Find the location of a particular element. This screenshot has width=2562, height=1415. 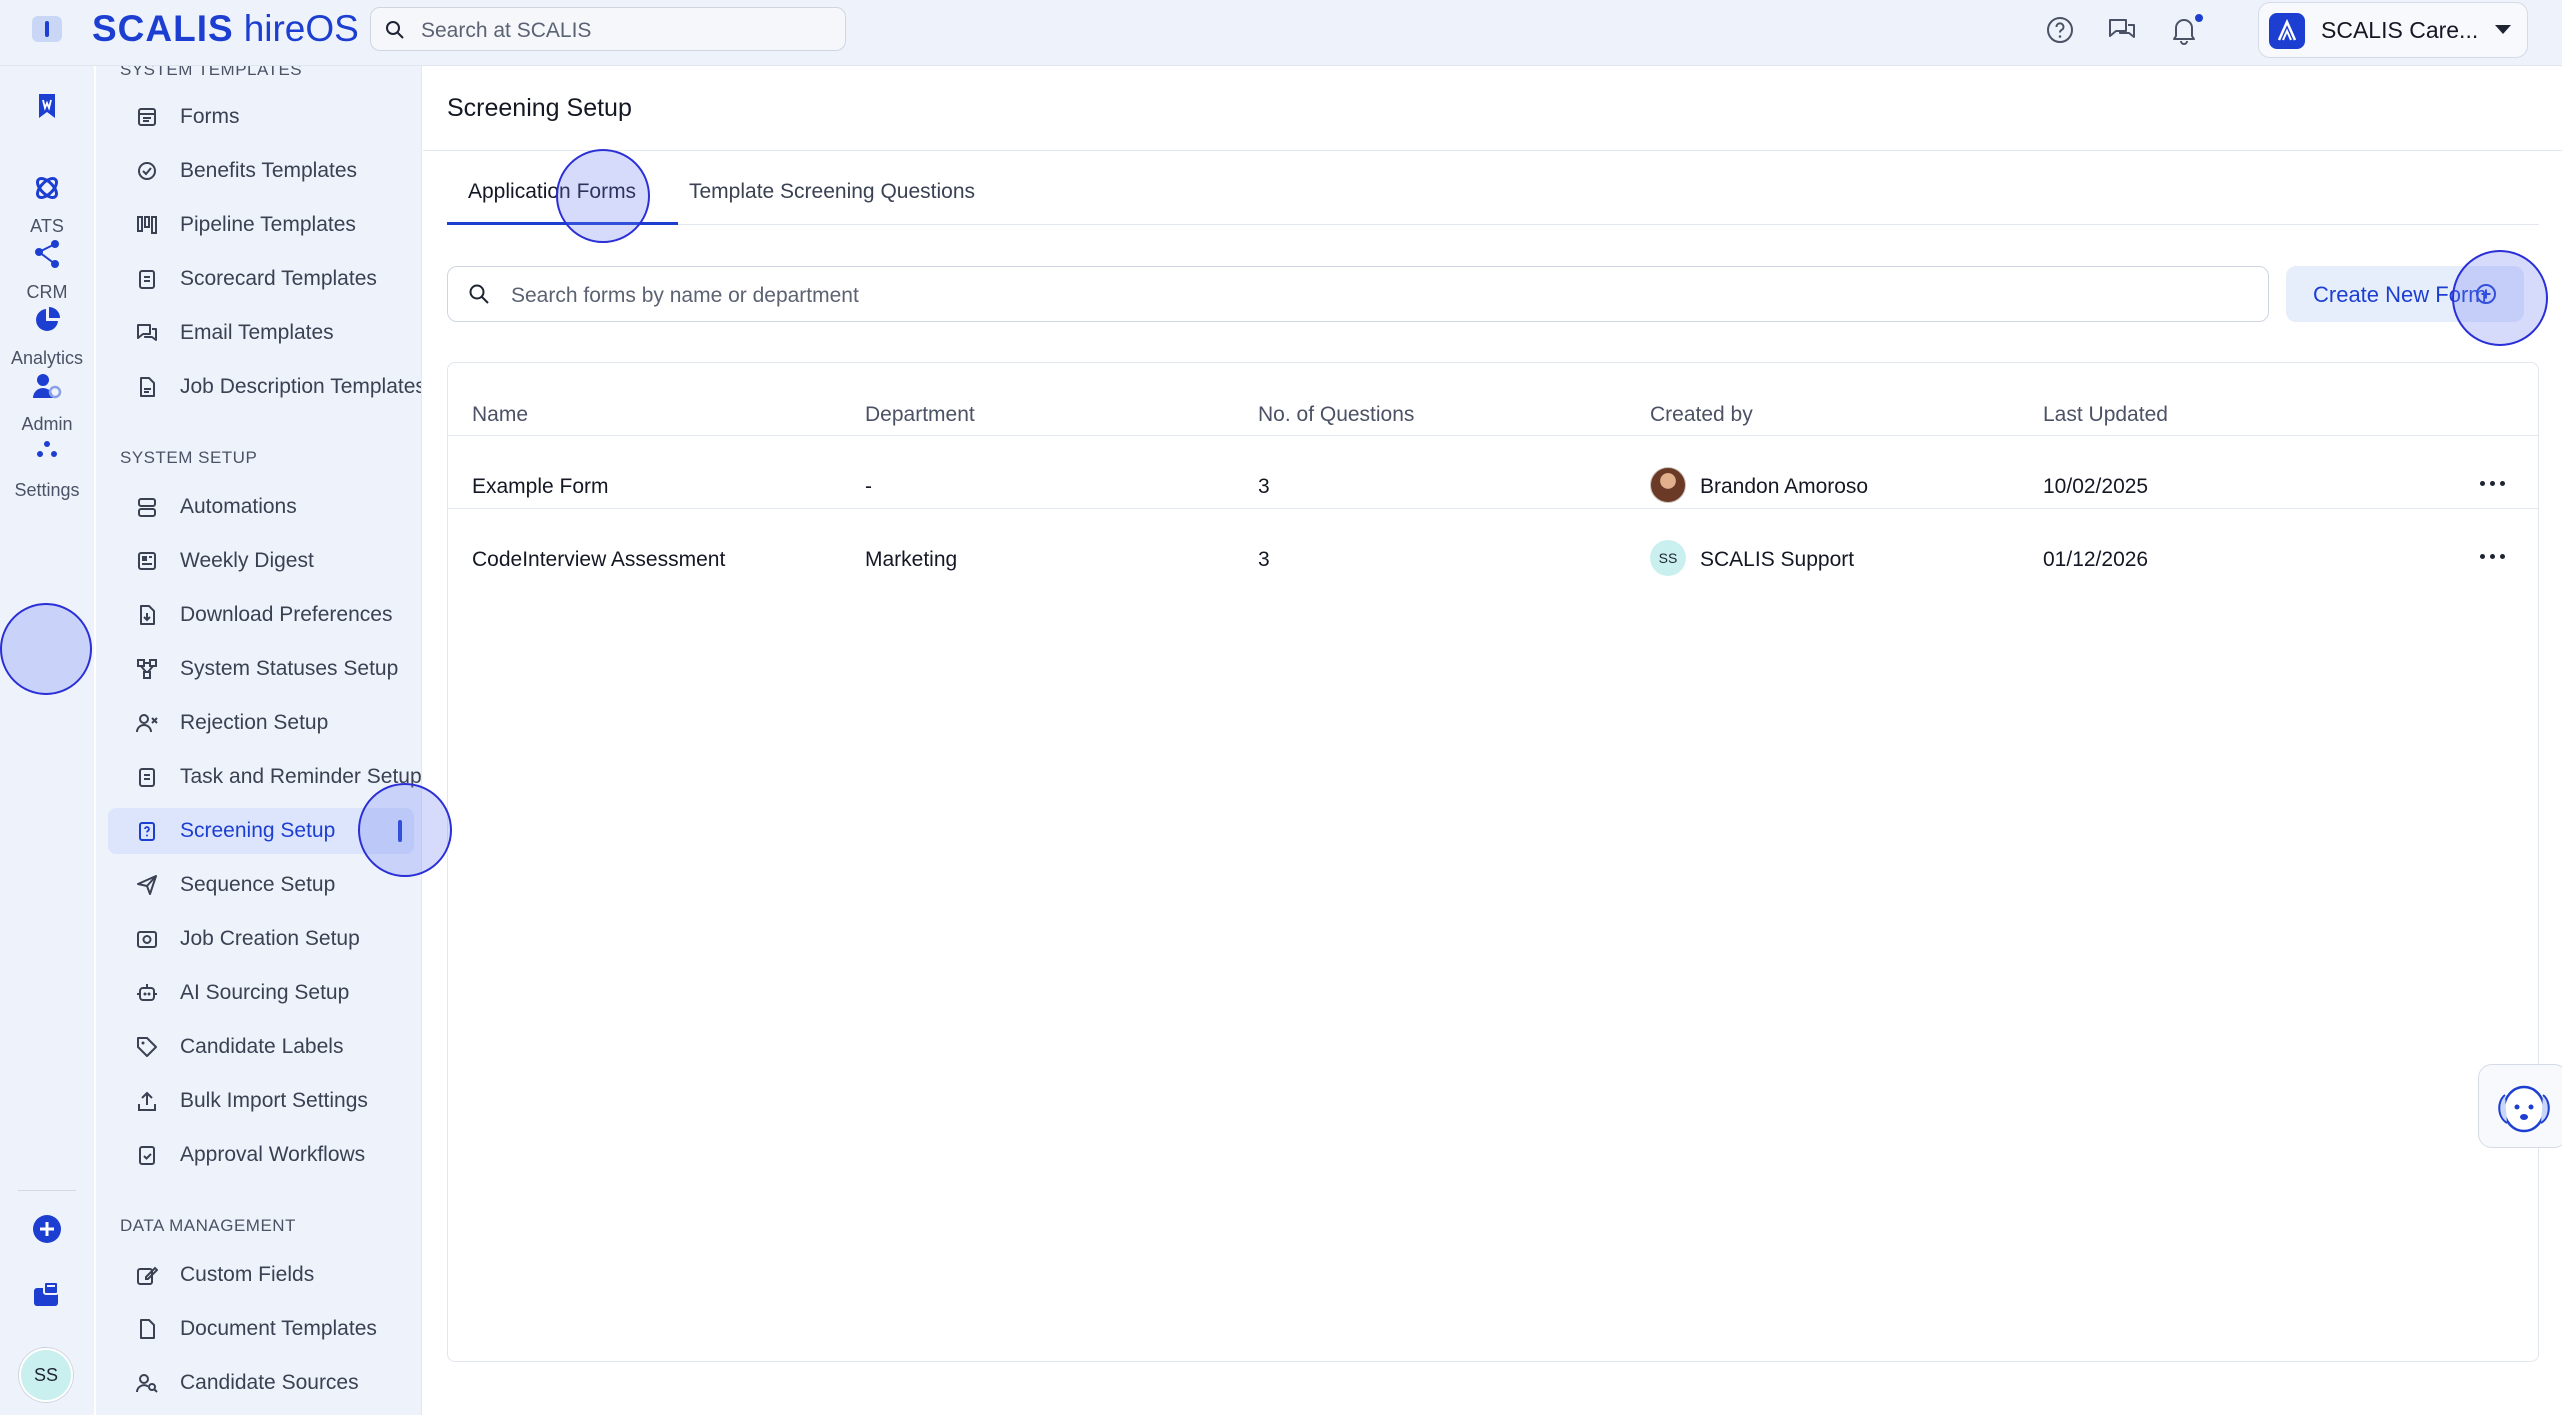

tab-template-screening-questions: Template Screening Questions is located at coordinates (832, 192).